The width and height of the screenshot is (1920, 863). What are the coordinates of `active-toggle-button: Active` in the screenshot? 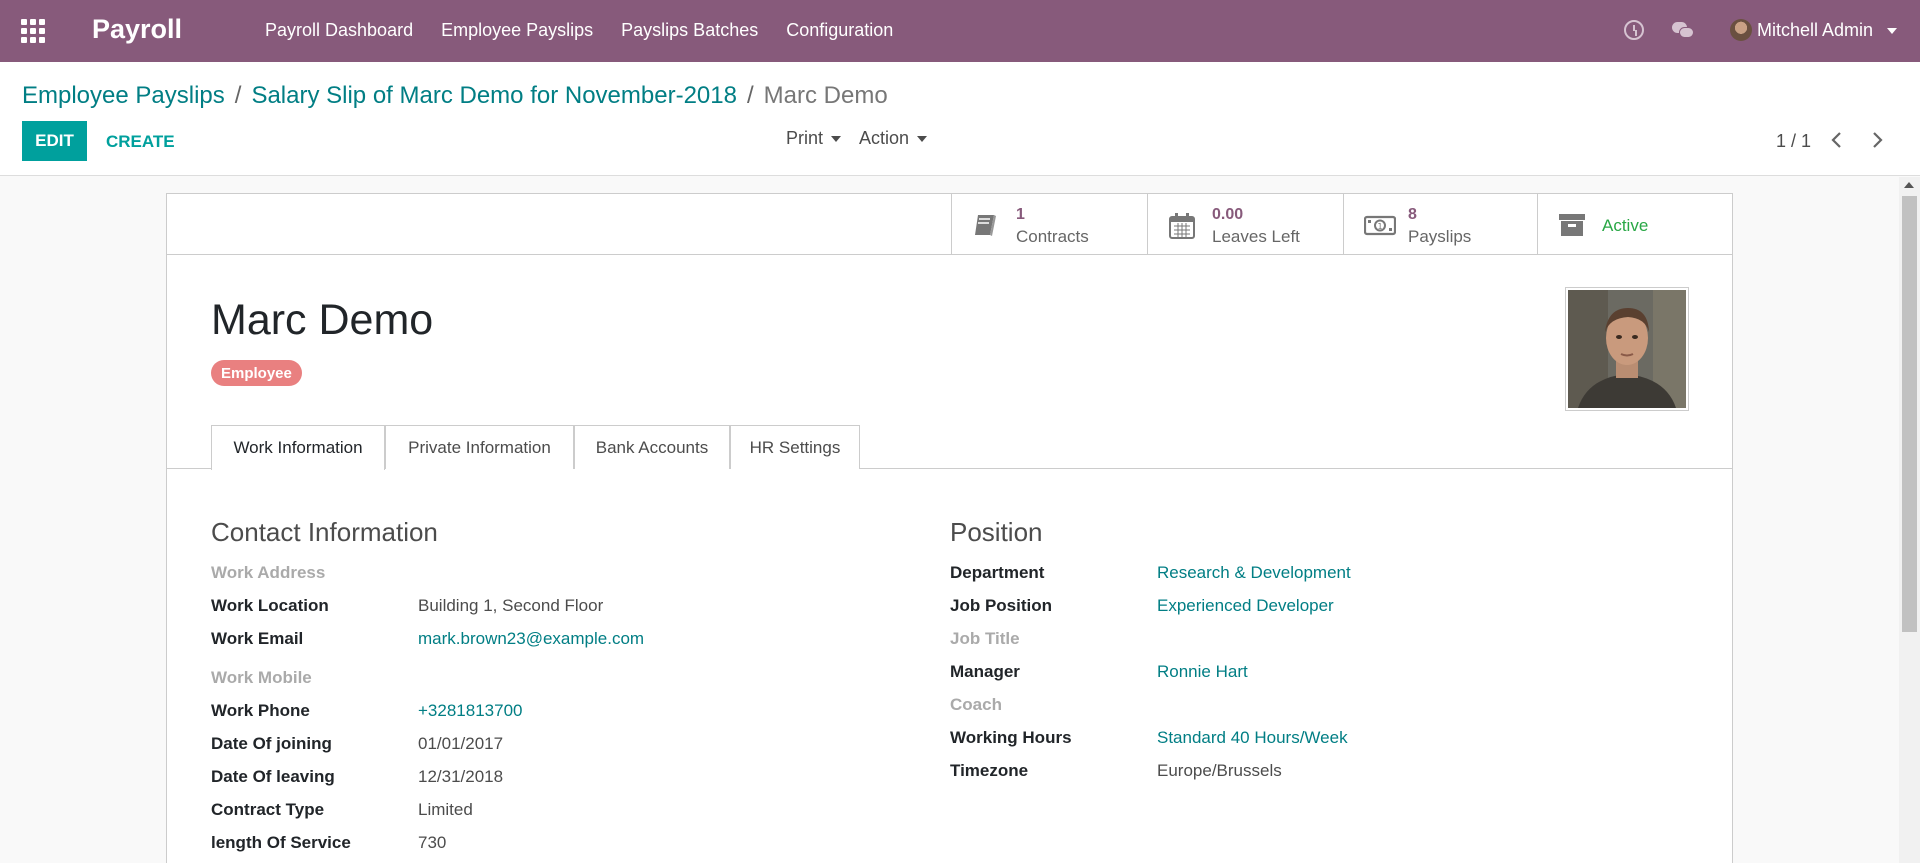 It's located at (1635, 224).